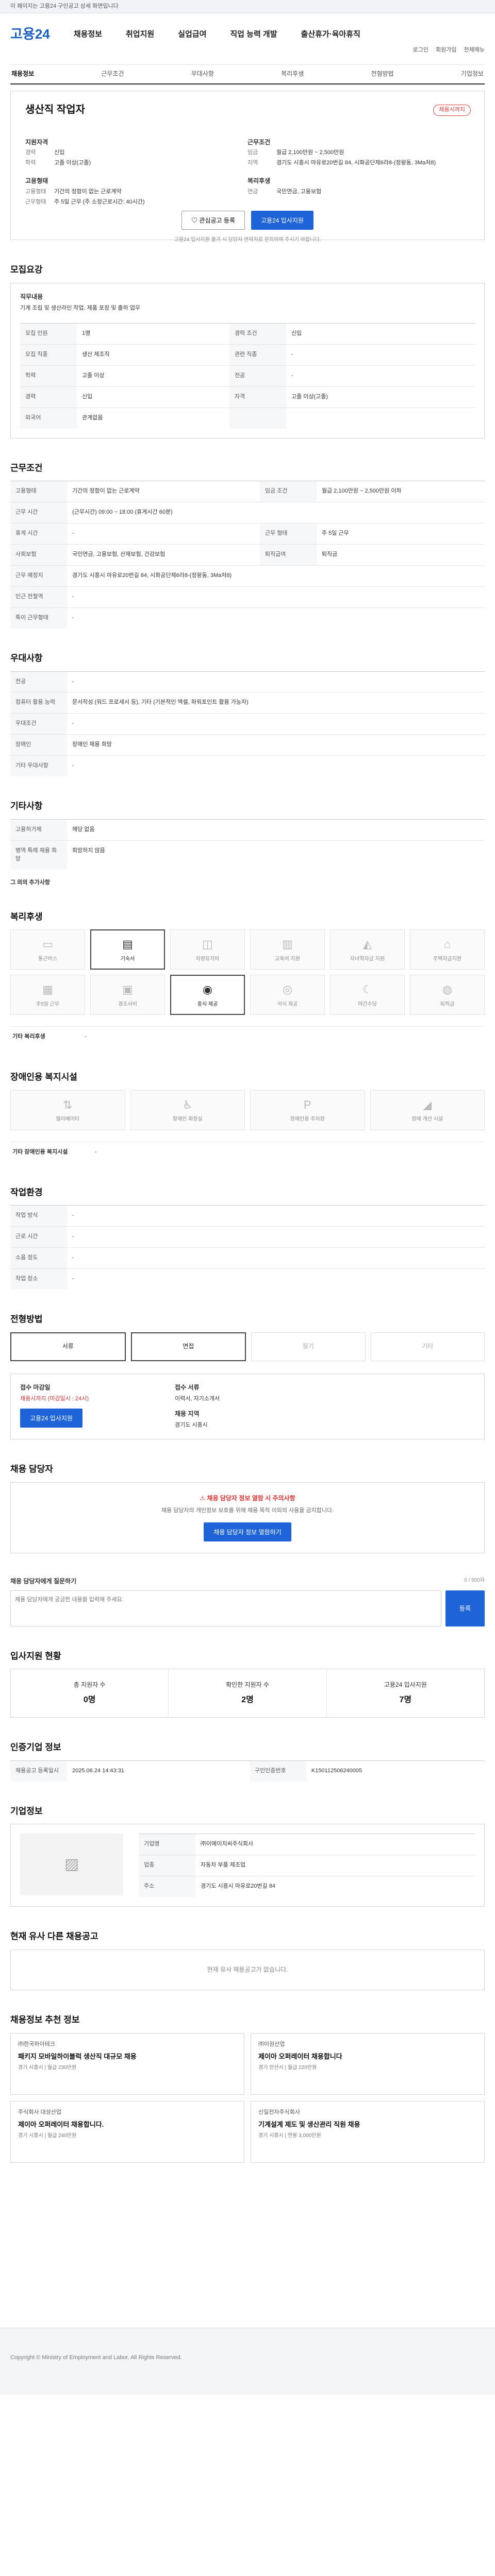 This screenshot has width=495, height=2576. I want to click on employment-type-value: 기간의 정함이 없는 근로계약, so click(88, 191).